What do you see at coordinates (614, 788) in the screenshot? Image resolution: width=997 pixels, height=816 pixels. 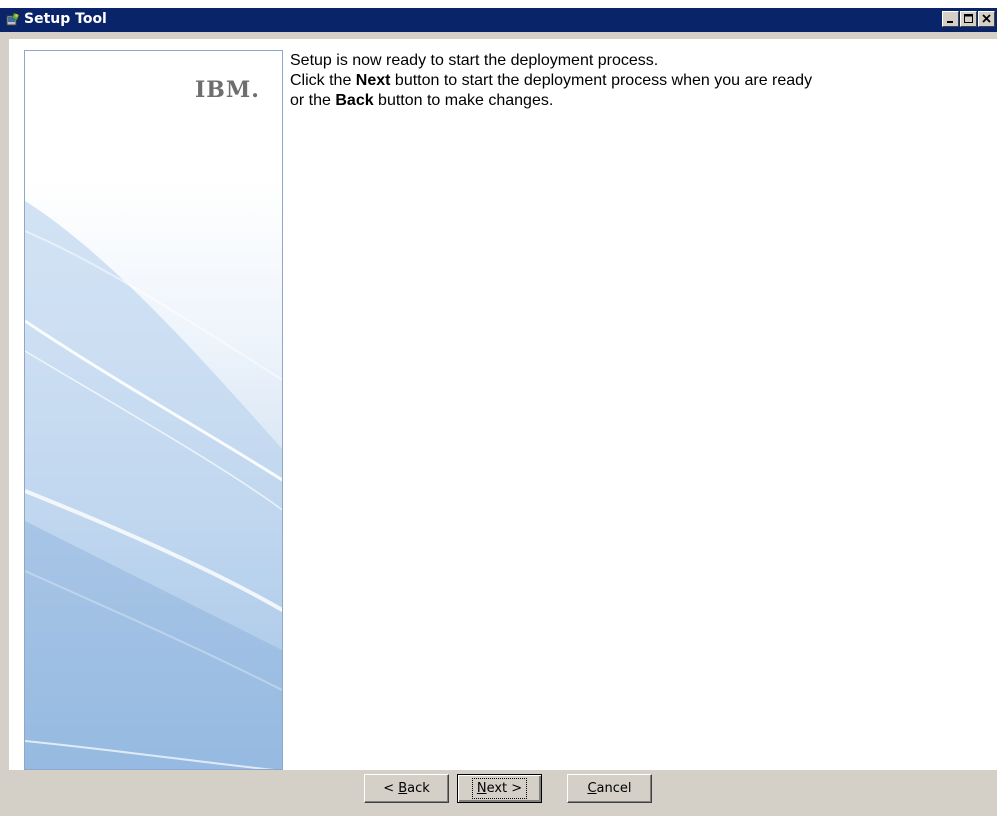 I see `cancel-button-label: ancel` at bounding box center [614, 788].